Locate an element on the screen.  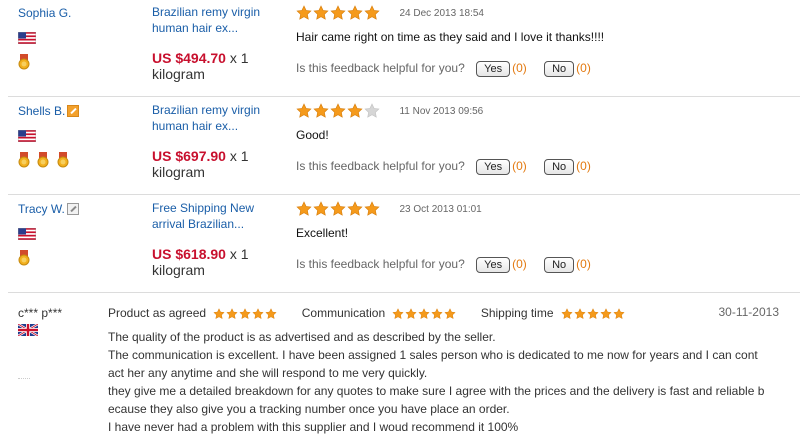
rating-label: Communication is located at coordinates (343, 312).